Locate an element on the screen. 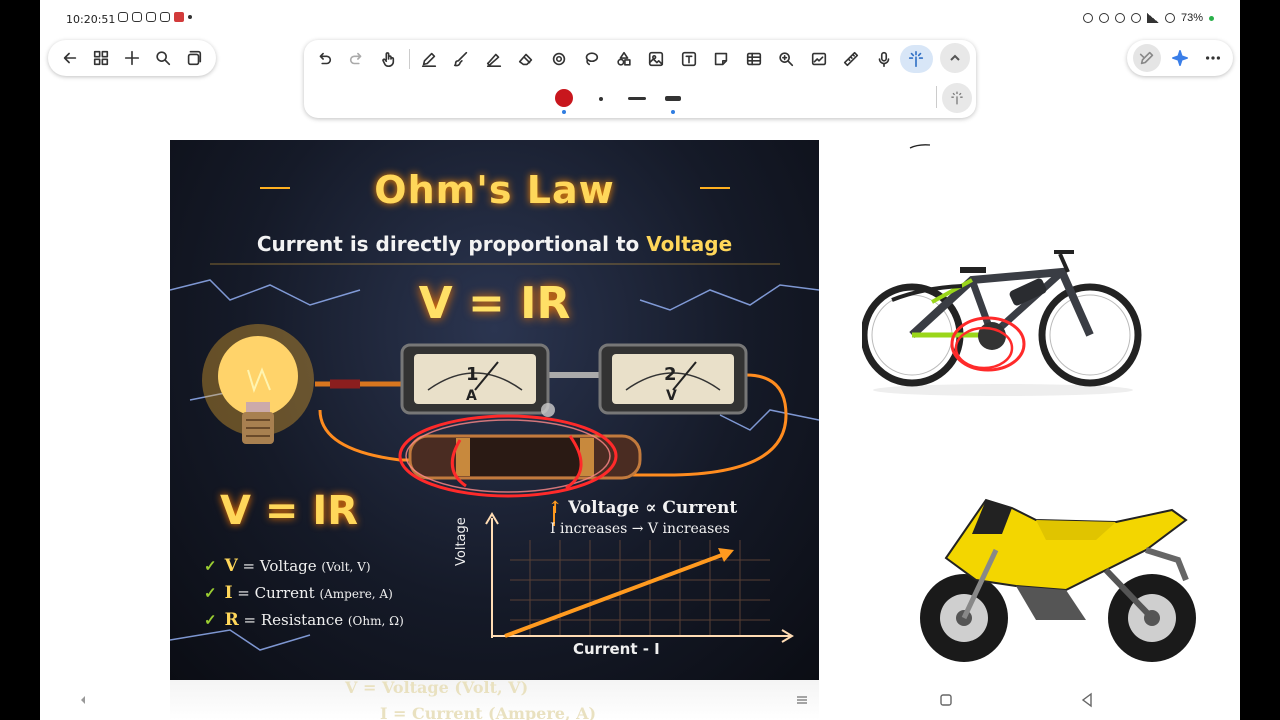  brush-icon is located at coordinates (461, 59).